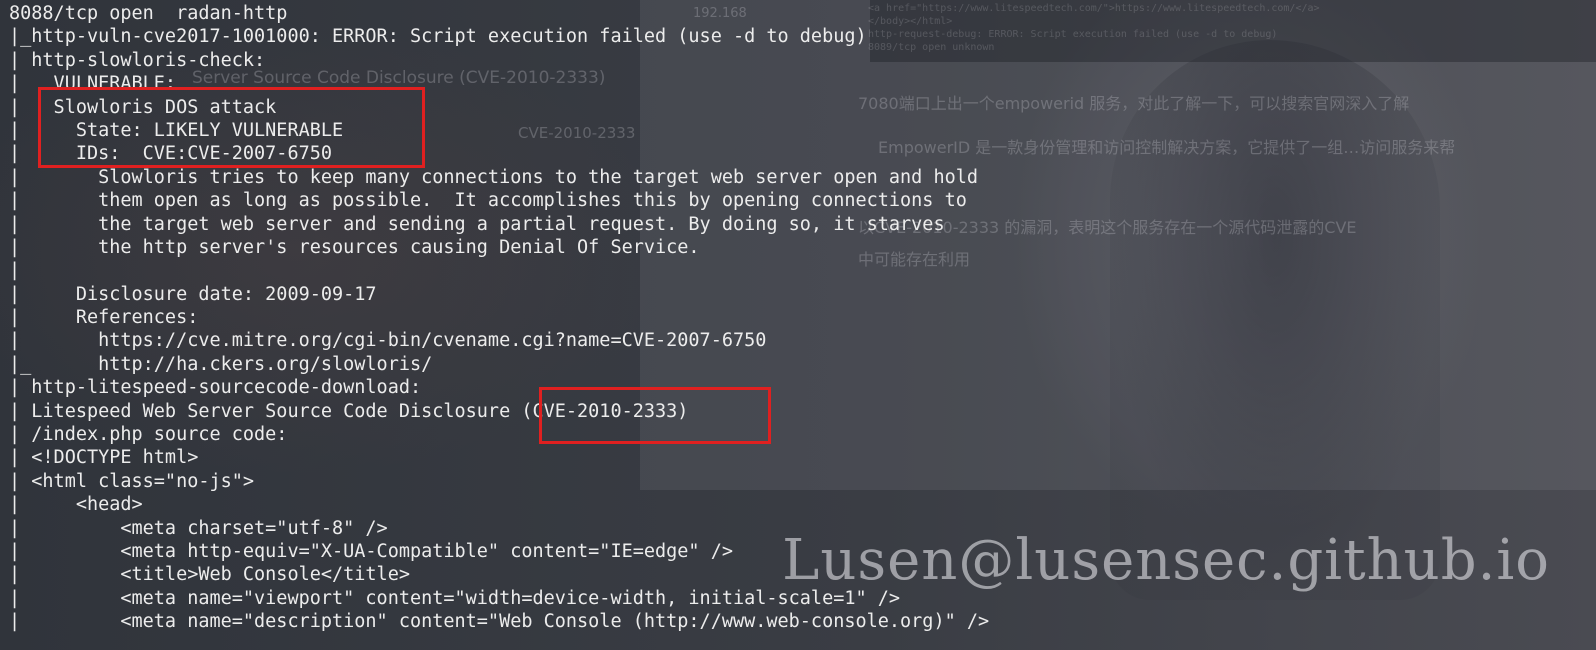  What do you see at coordinates (1166, 560) in the screenshot?
I see `watermark: Lusen@lusensec.github.io` at bounding box center [1166, 560].